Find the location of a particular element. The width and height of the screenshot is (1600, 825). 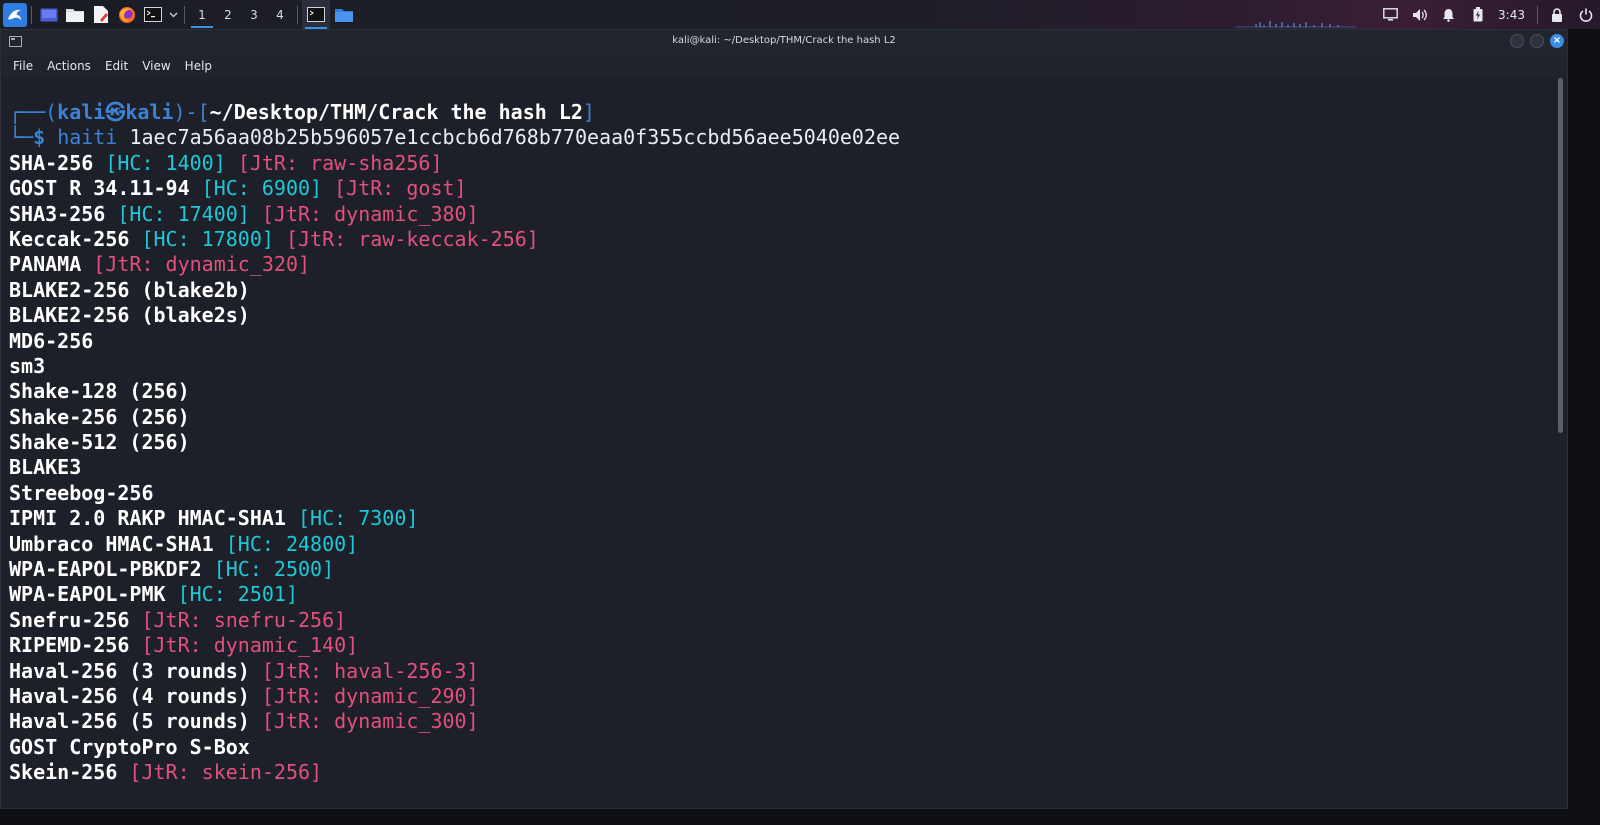

john-format: [JtR: gost] is located at coordinates (400, 188).